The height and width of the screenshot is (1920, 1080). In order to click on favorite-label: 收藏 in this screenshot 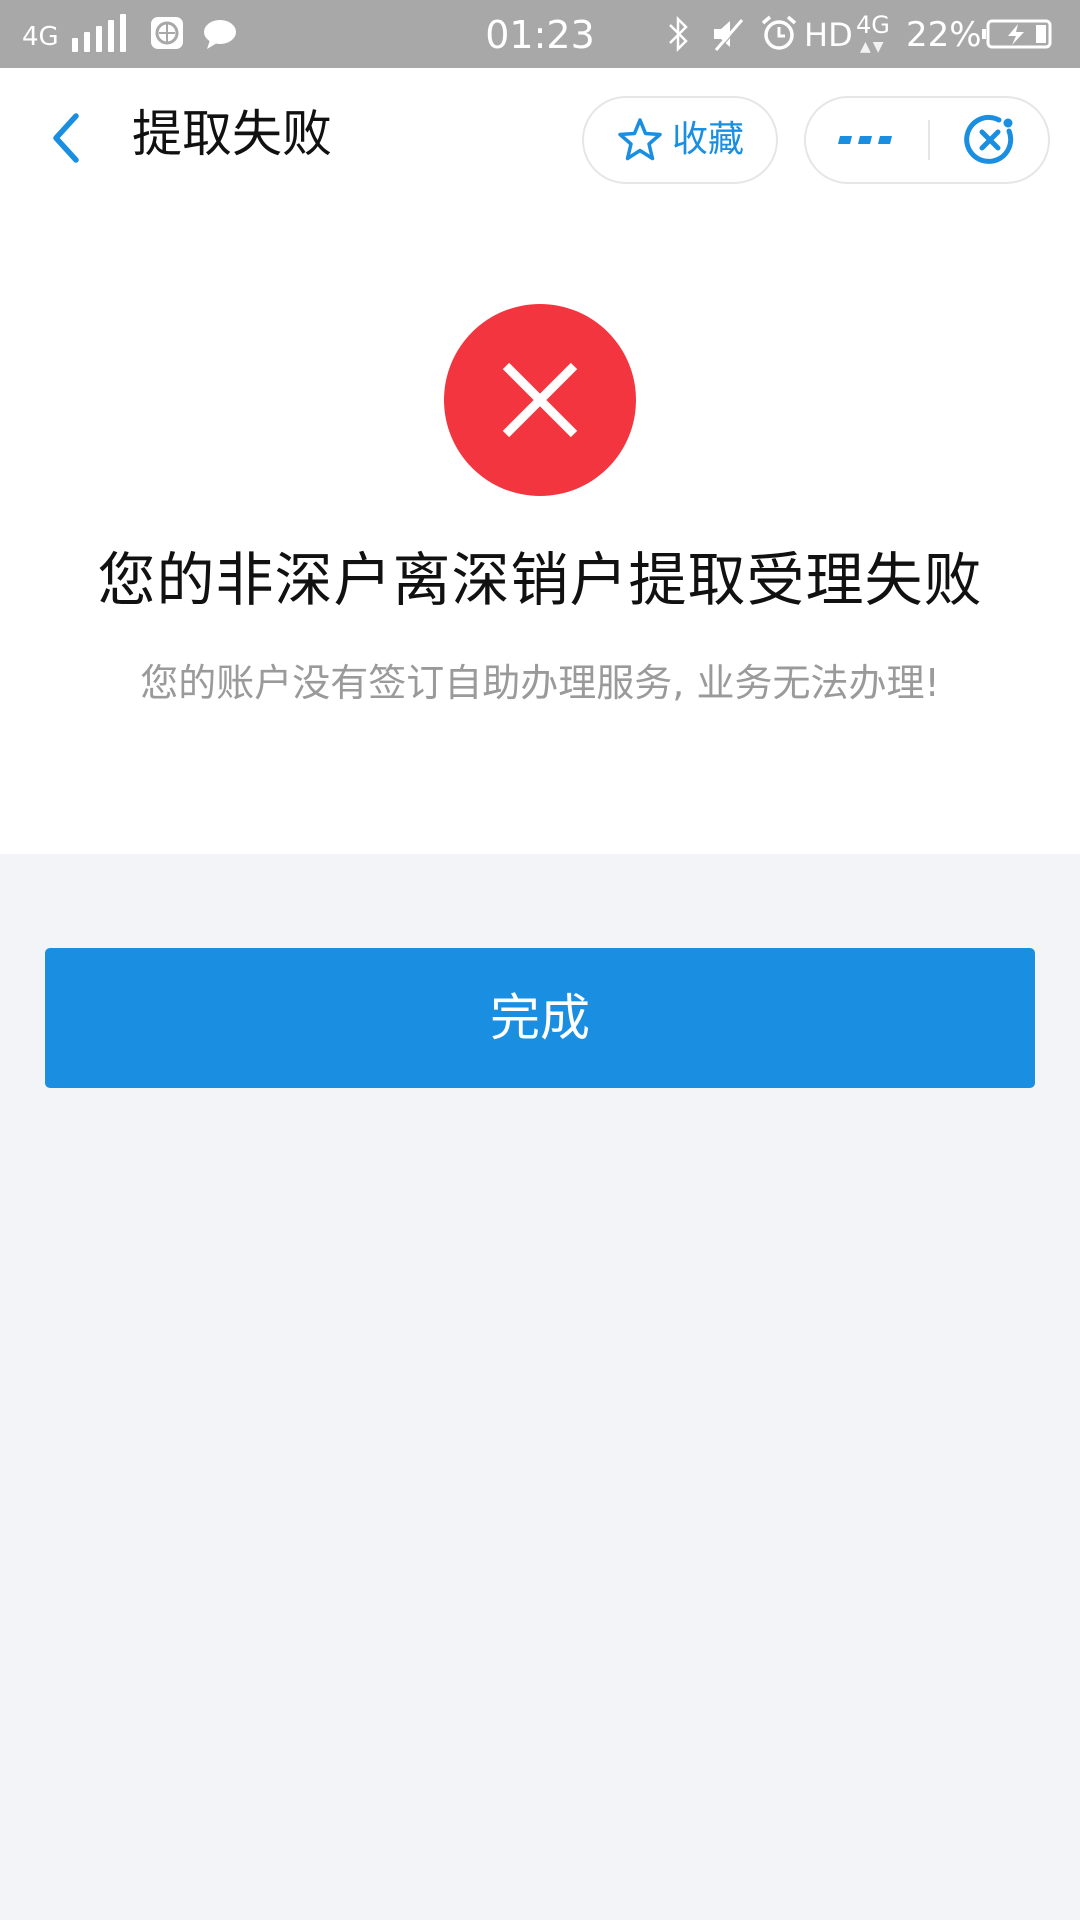, I will do `click(707, 139)`.